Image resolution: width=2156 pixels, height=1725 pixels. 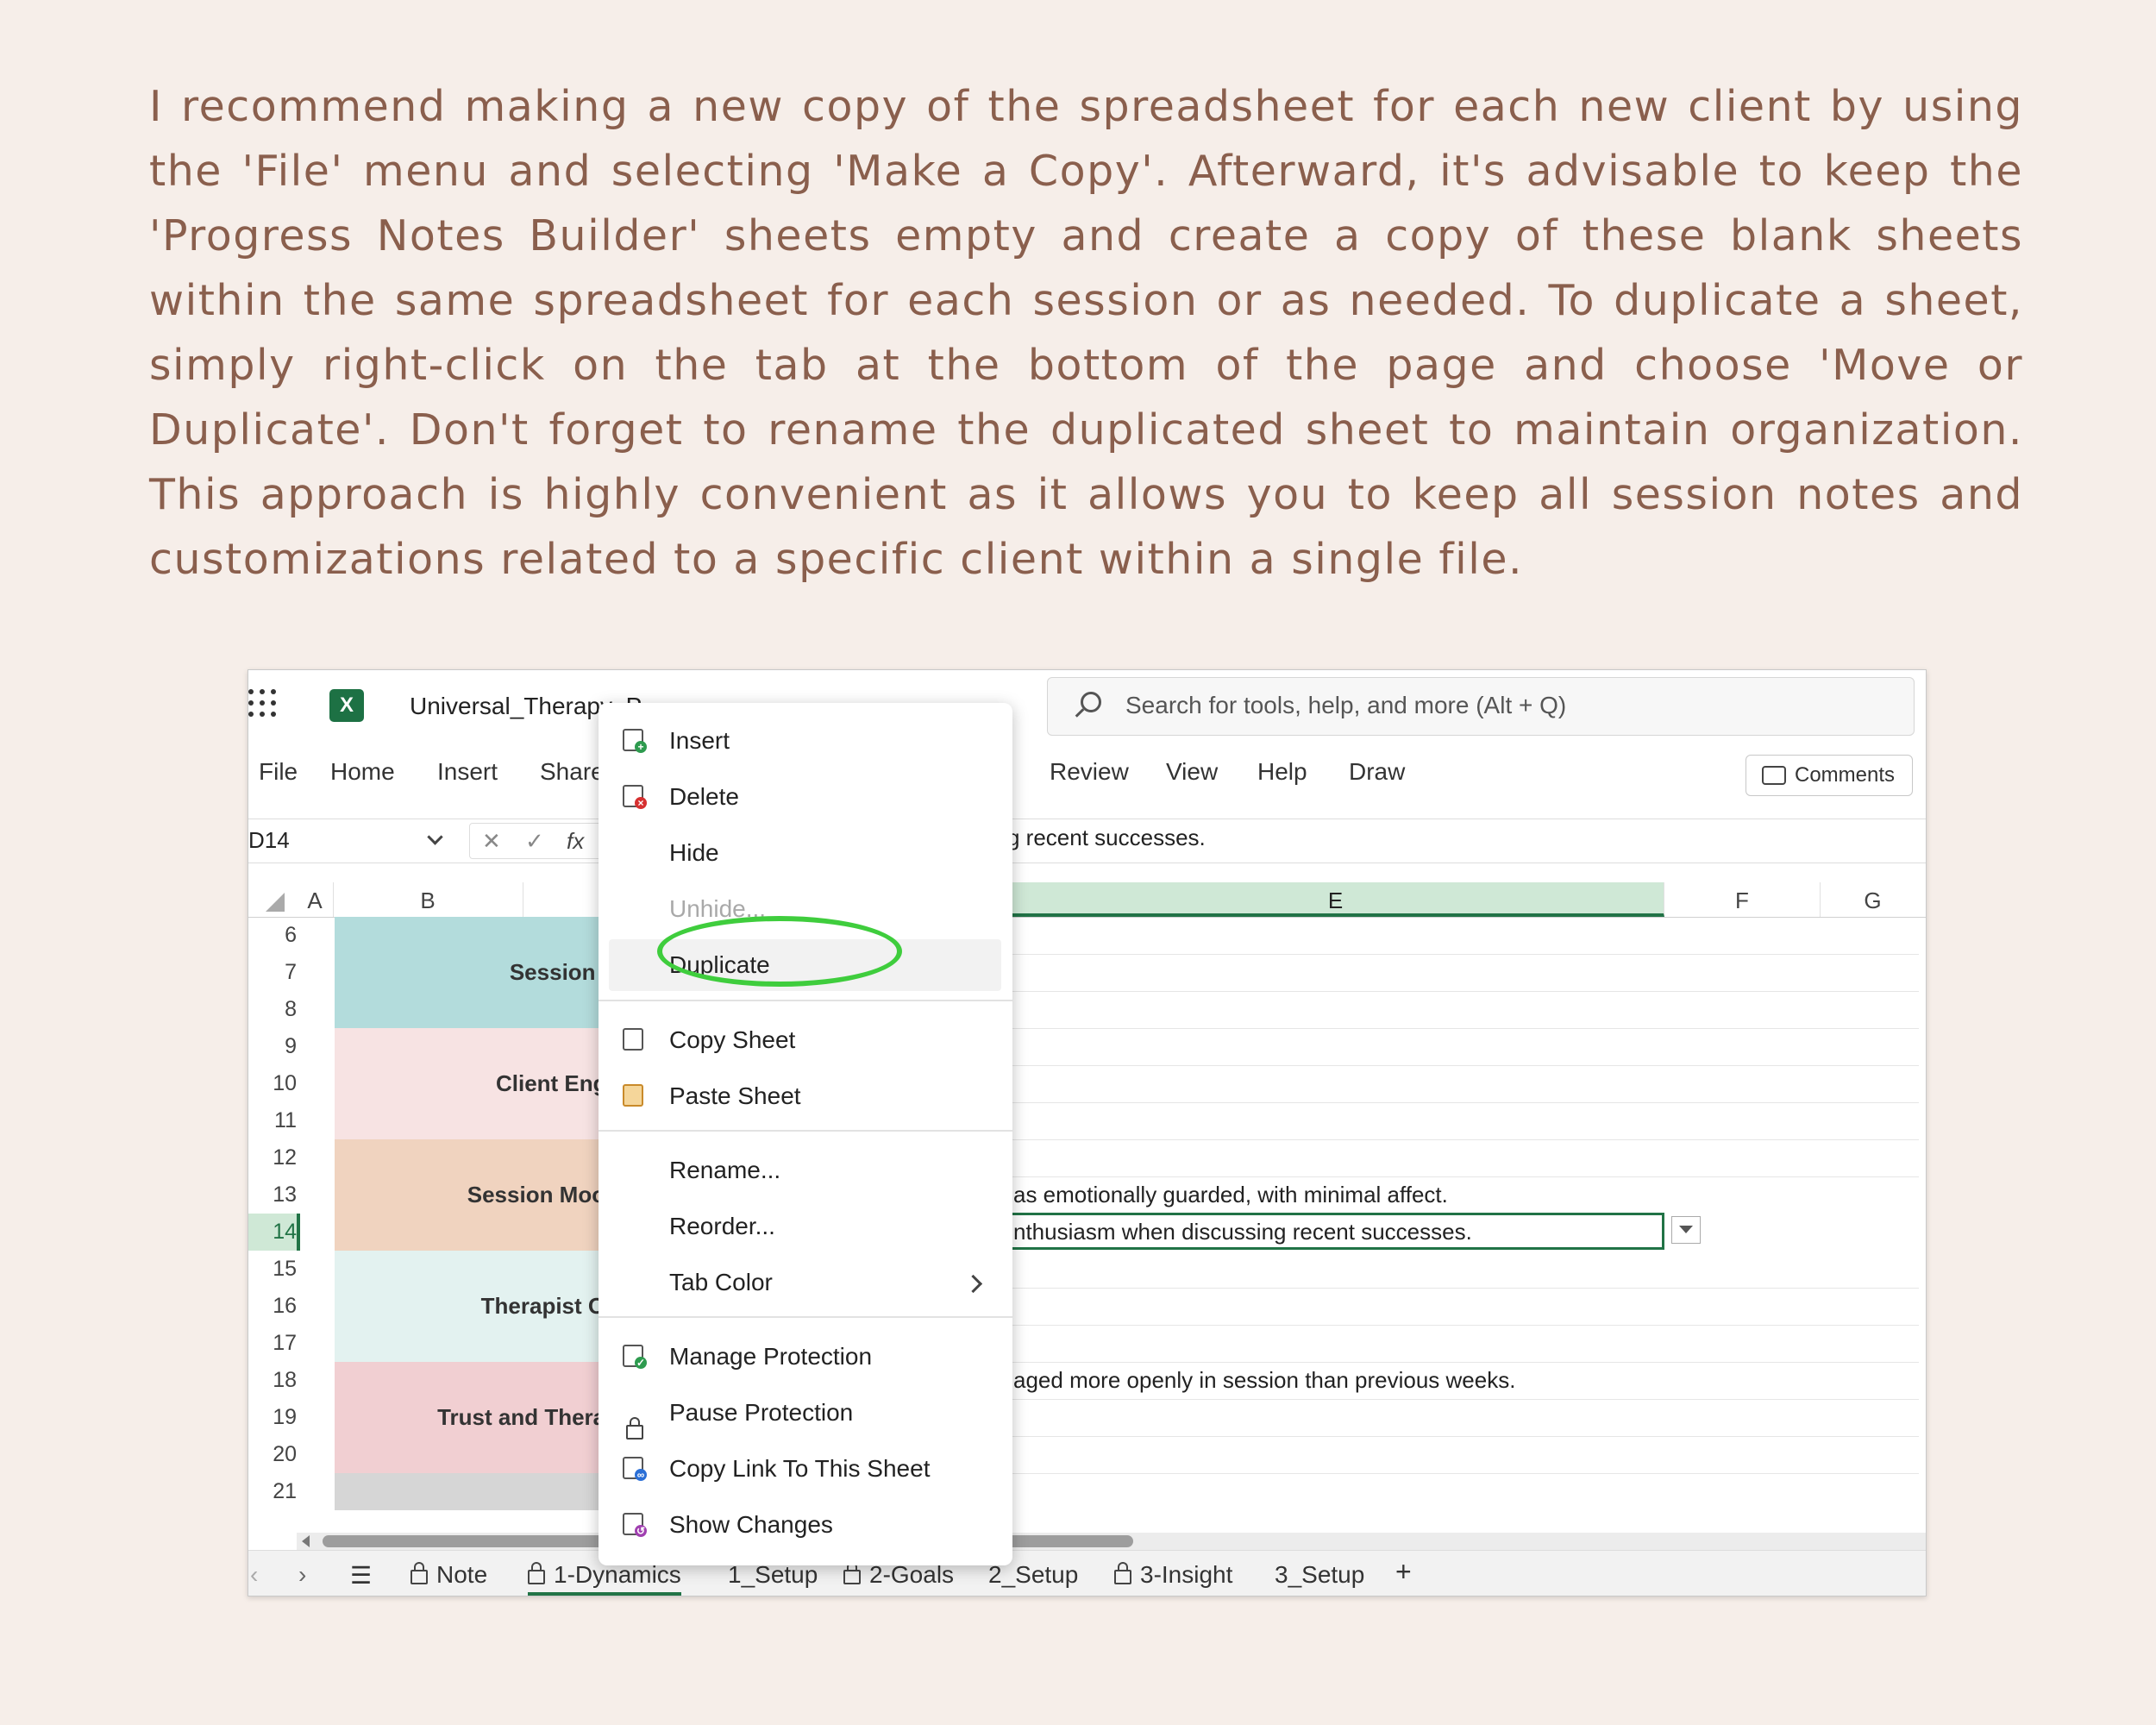 What do you see at coordinates (805, 1096) in the screenshot?
I see `menu-item-paste-sheet: Paste Sheet` at bounding box center [805, 1096].